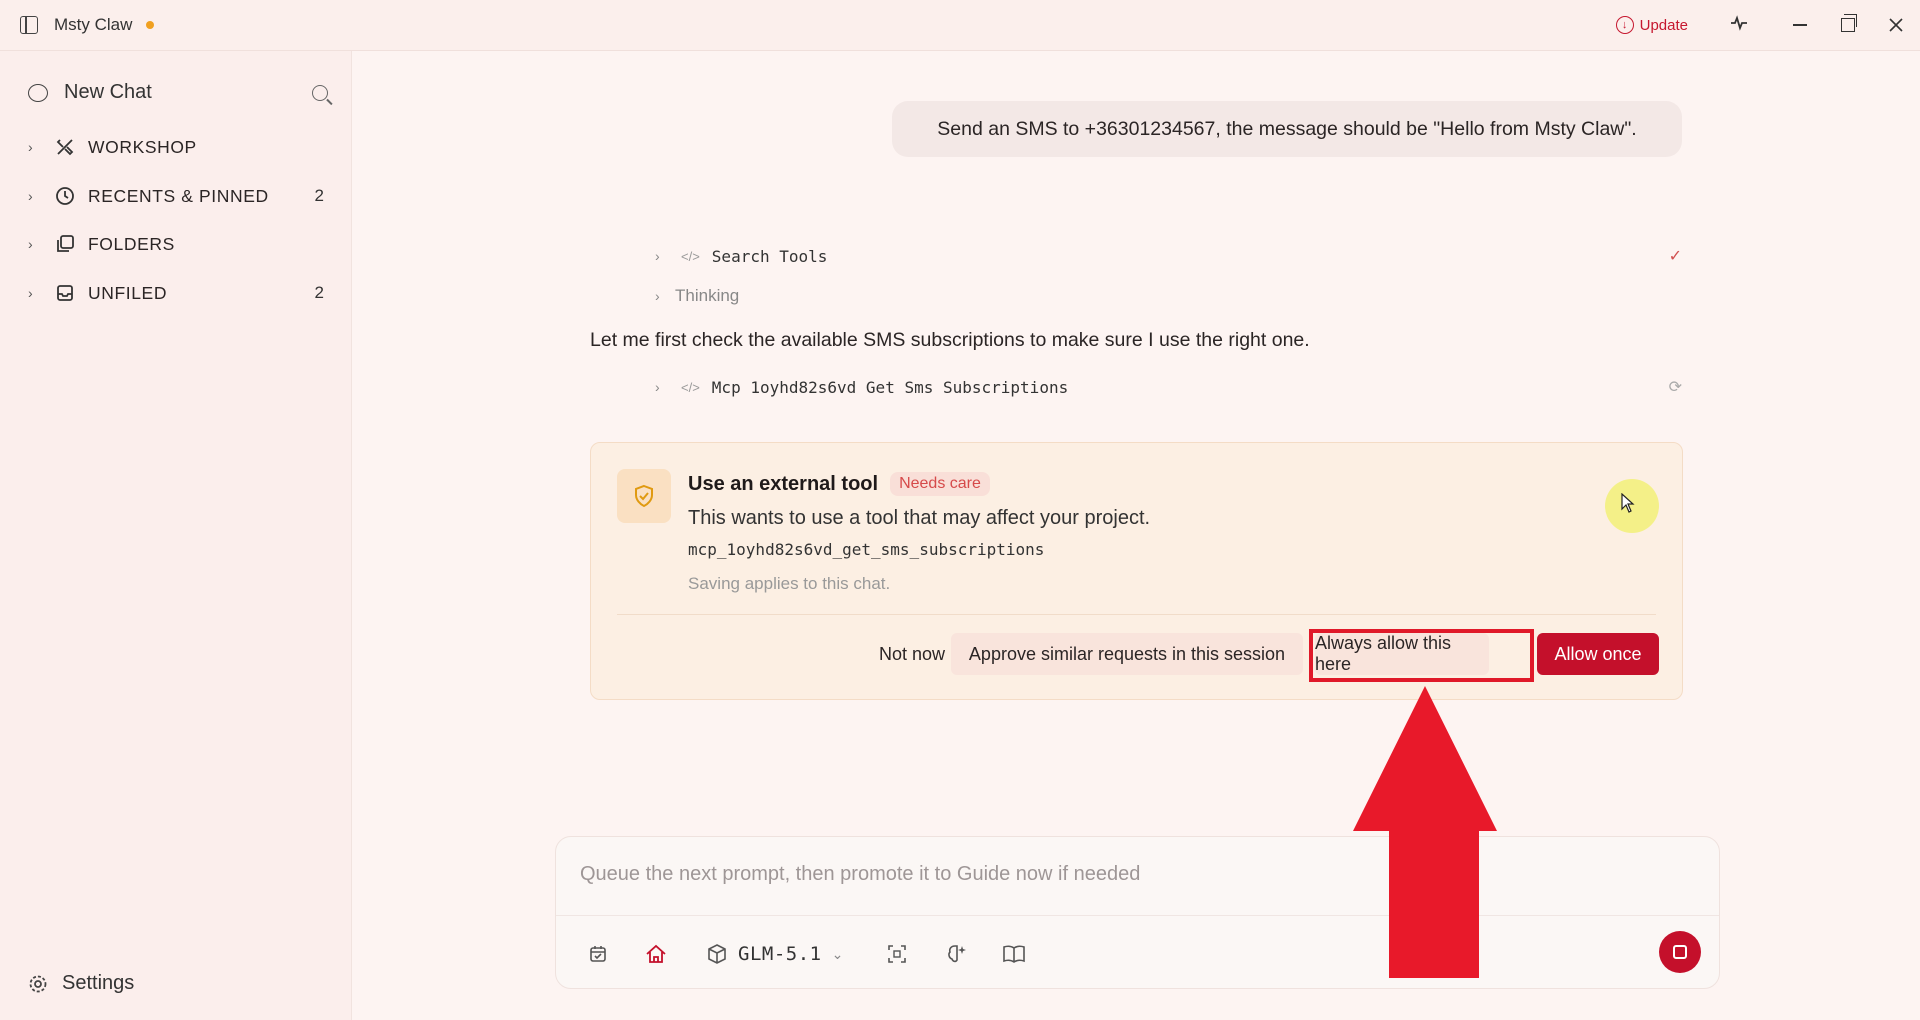 The image size is (1920, 1020). I want to click on mouse-cursor-icon, so click(1628, 503).